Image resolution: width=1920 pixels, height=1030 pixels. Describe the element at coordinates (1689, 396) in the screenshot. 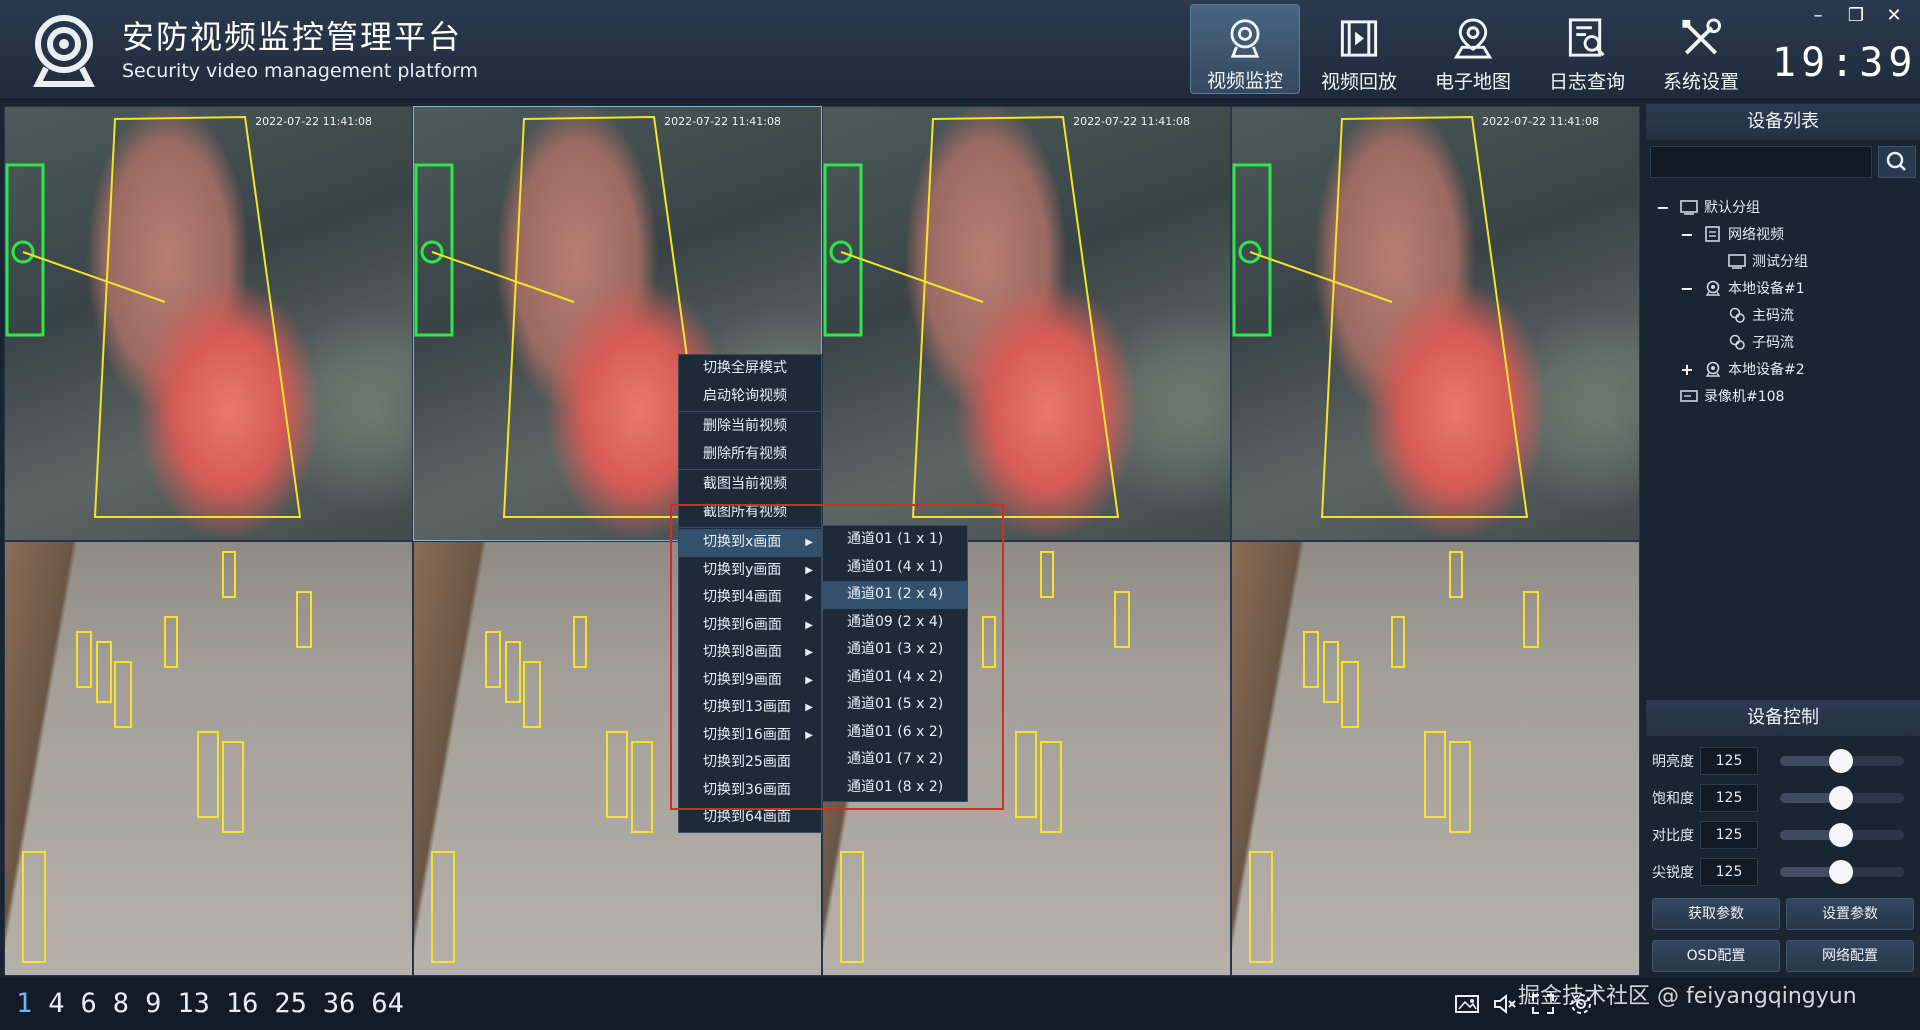

I see `recorder-icon` at that location.